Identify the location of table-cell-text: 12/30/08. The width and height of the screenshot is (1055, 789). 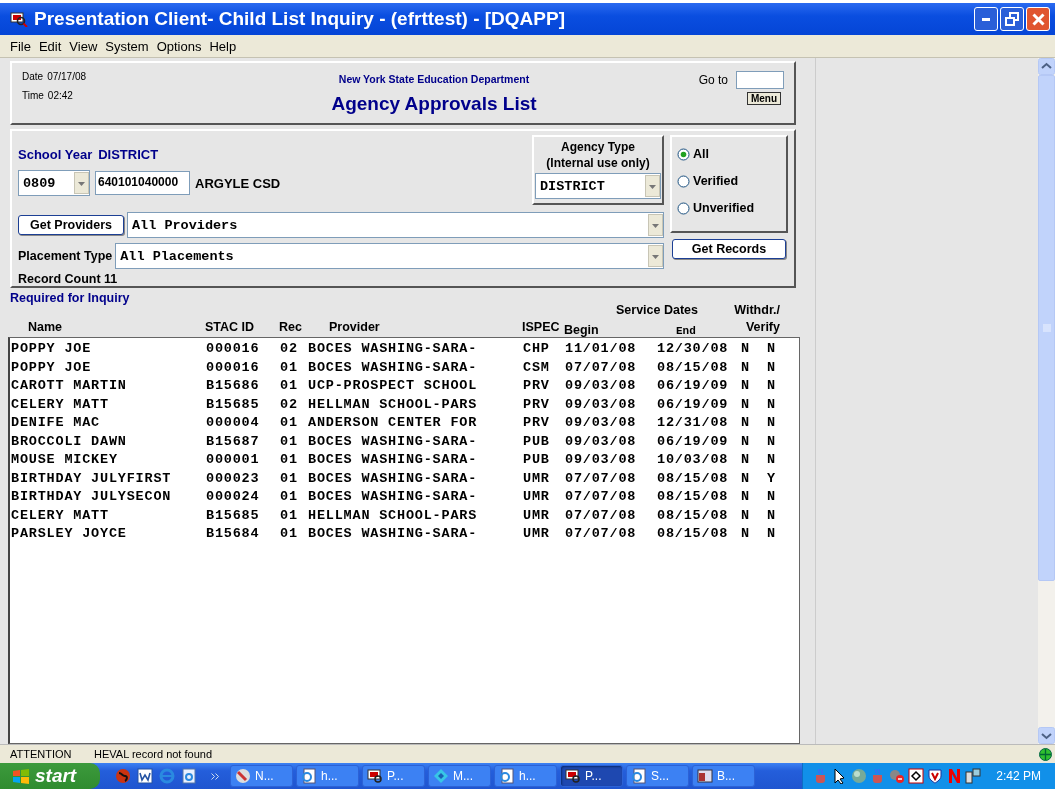
(693, 349).